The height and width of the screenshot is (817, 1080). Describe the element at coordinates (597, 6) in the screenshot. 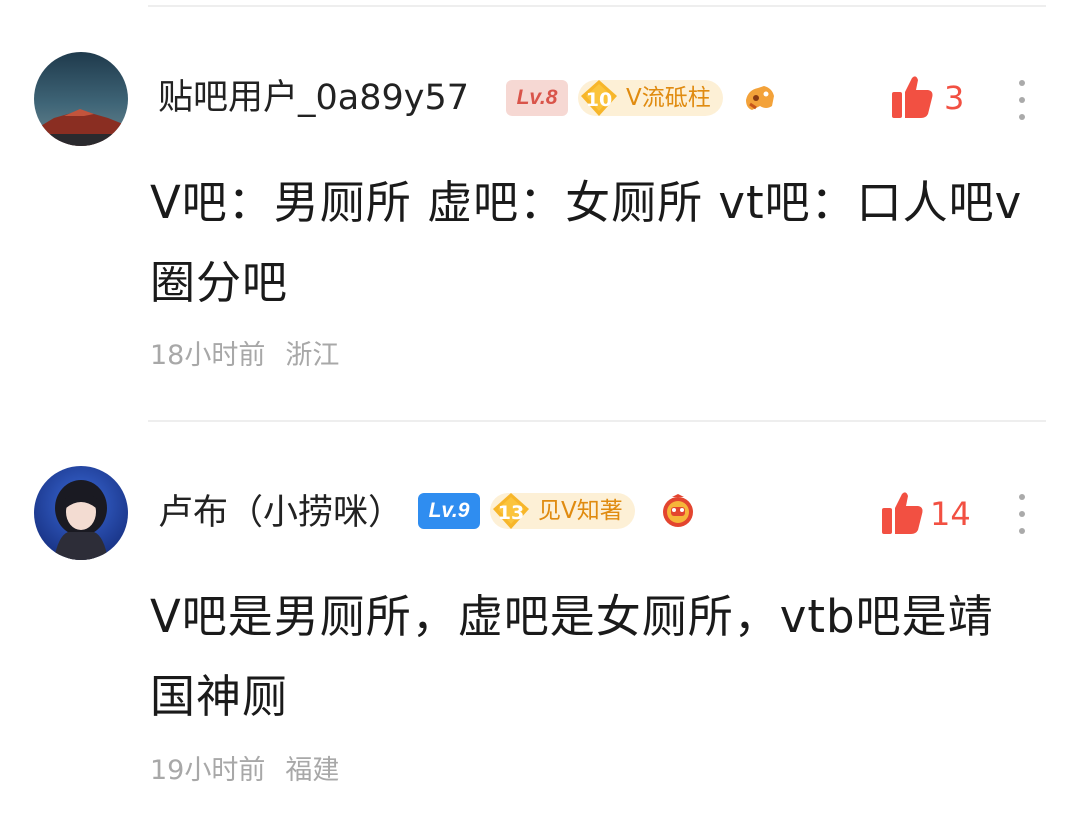

I see `top-divider` at that location.